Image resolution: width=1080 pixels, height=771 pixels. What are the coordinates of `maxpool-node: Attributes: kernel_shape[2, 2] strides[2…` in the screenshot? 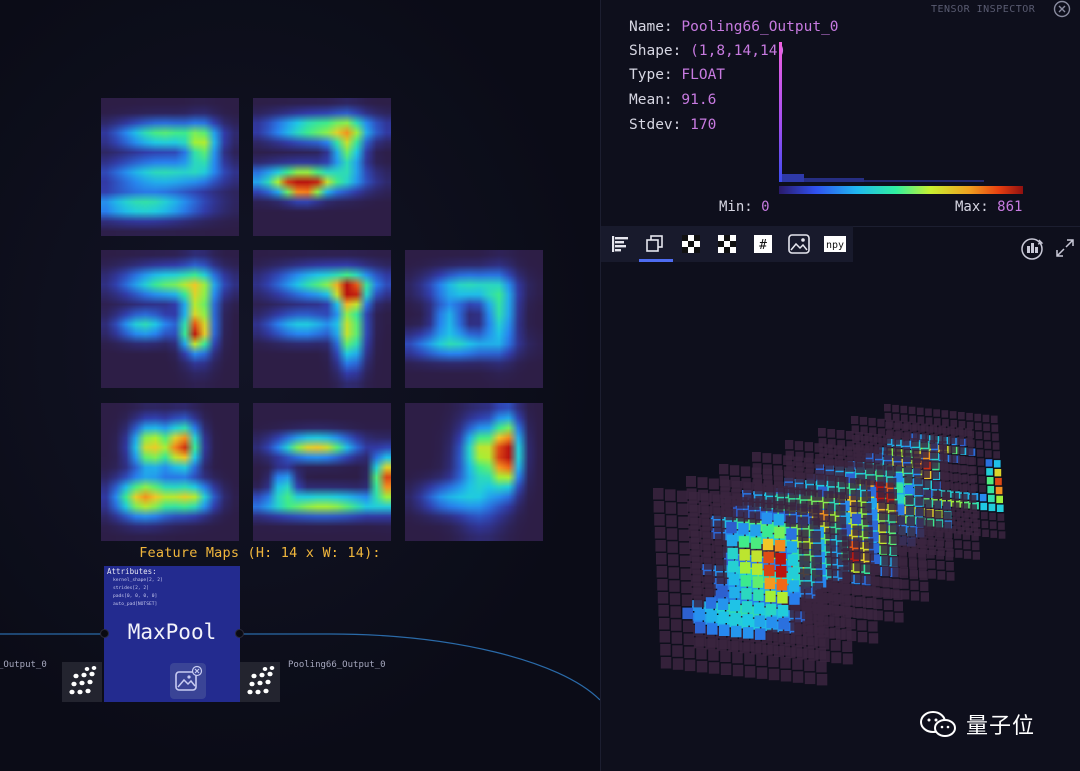 It's located at (172, 634).